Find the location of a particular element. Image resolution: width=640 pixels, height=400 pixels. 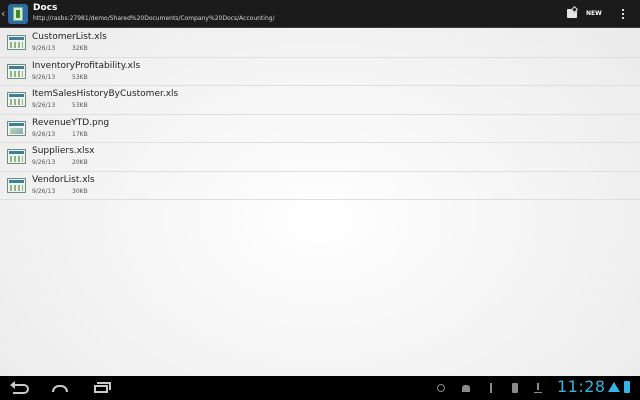

up-chevron-icon: ‹ is located at coordinates (4, 14).